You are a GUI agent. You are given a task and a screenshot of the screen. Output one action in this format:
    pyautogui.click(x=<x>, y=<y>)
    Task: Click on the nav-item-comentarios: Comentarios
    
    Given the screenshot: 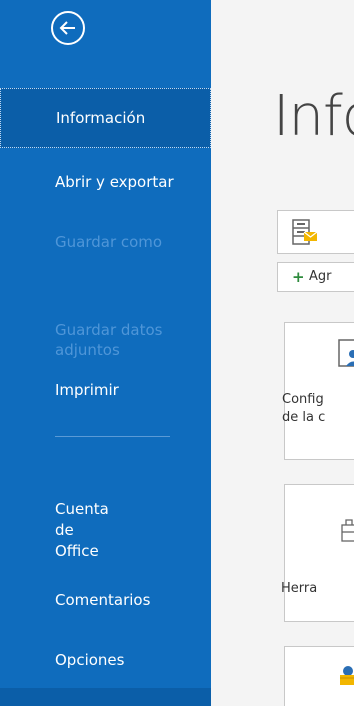 What is the action you would take?
    pyautogui.click(x=105, y=600)
    